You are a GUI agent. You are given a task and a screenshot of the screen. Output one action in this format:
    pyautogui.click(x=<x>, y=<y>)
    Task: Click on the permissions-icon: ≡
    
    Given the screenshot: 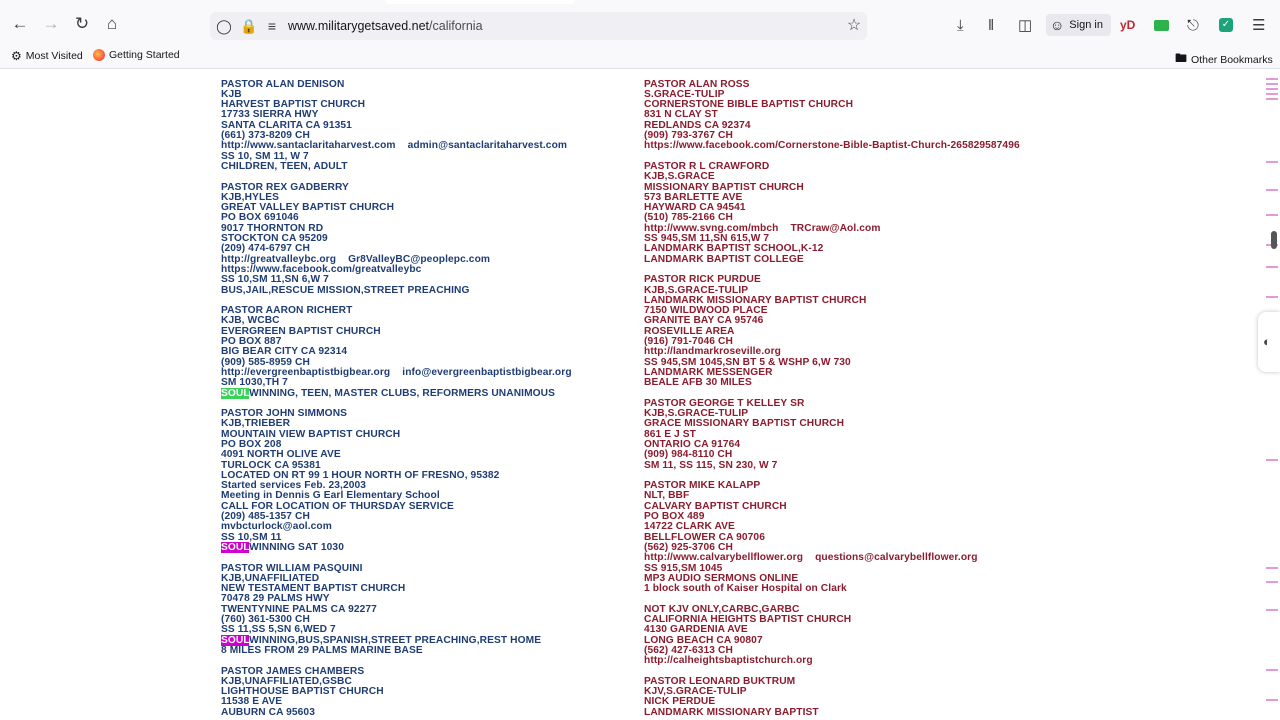 What is the action you would take?
    pyautogui.click(x=272, y=26)
    